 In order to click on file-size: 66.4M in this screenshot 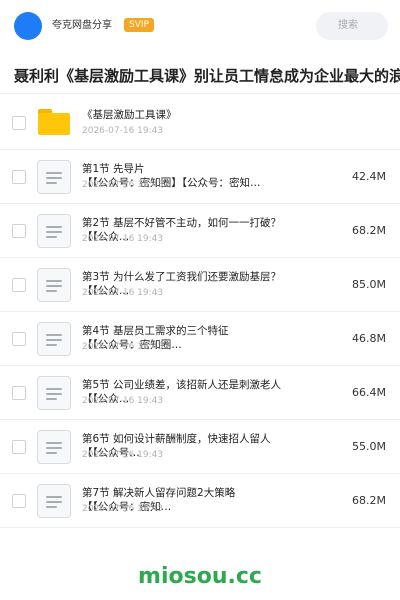, I will do `click(369, 392)`.